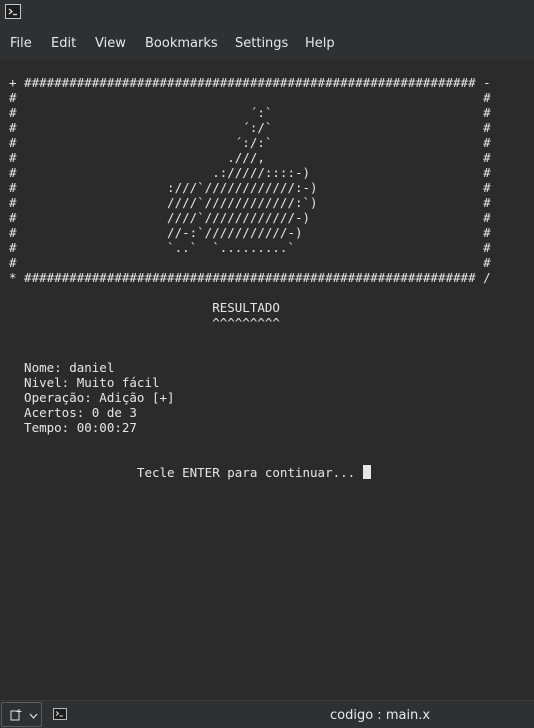 Image resolution: width=534 pixels, height=728 pixels. I want to click on result-operation: Operação: Adição [+], so click(92, 397).